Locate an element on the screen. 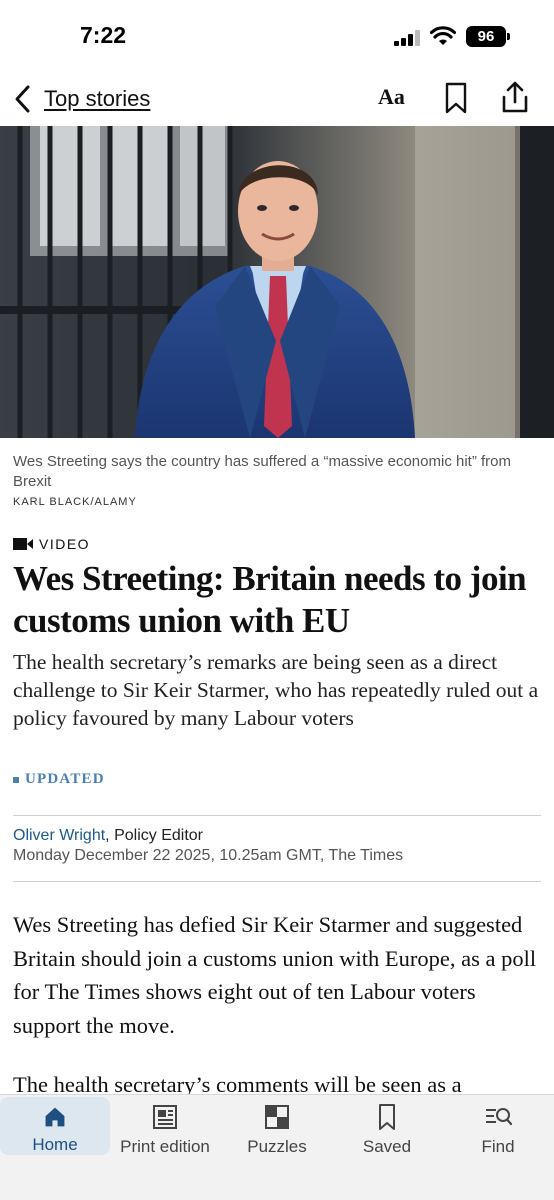 Image resolution: width=554 pixels, height=1200 pixels. search-list-icon is located at coordinates (499, 1117).